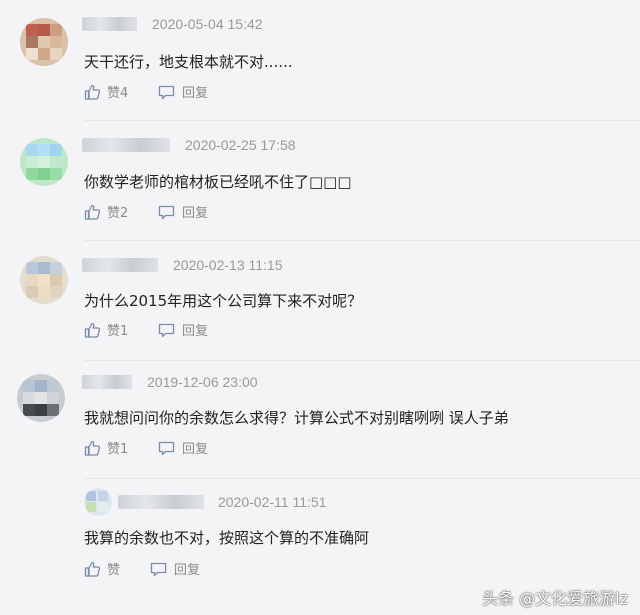 The height and width of the screenshot is (615, 640). I want to click on comment-text: 你数学老师的棺材板已经吼不住了□□□, so click(218, 182).